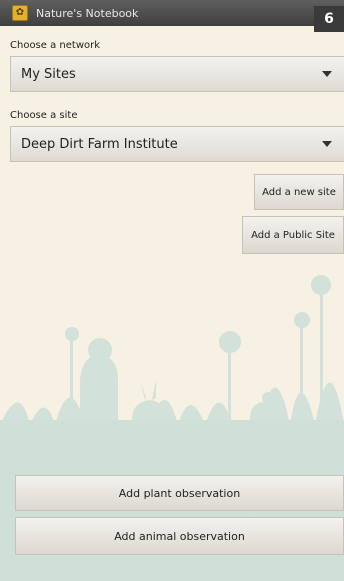 This screenshot has width=344, height=581. Describe the element at coordinates (44, 115) in the screenshot. I see `site-label: Choose a site` at that location.